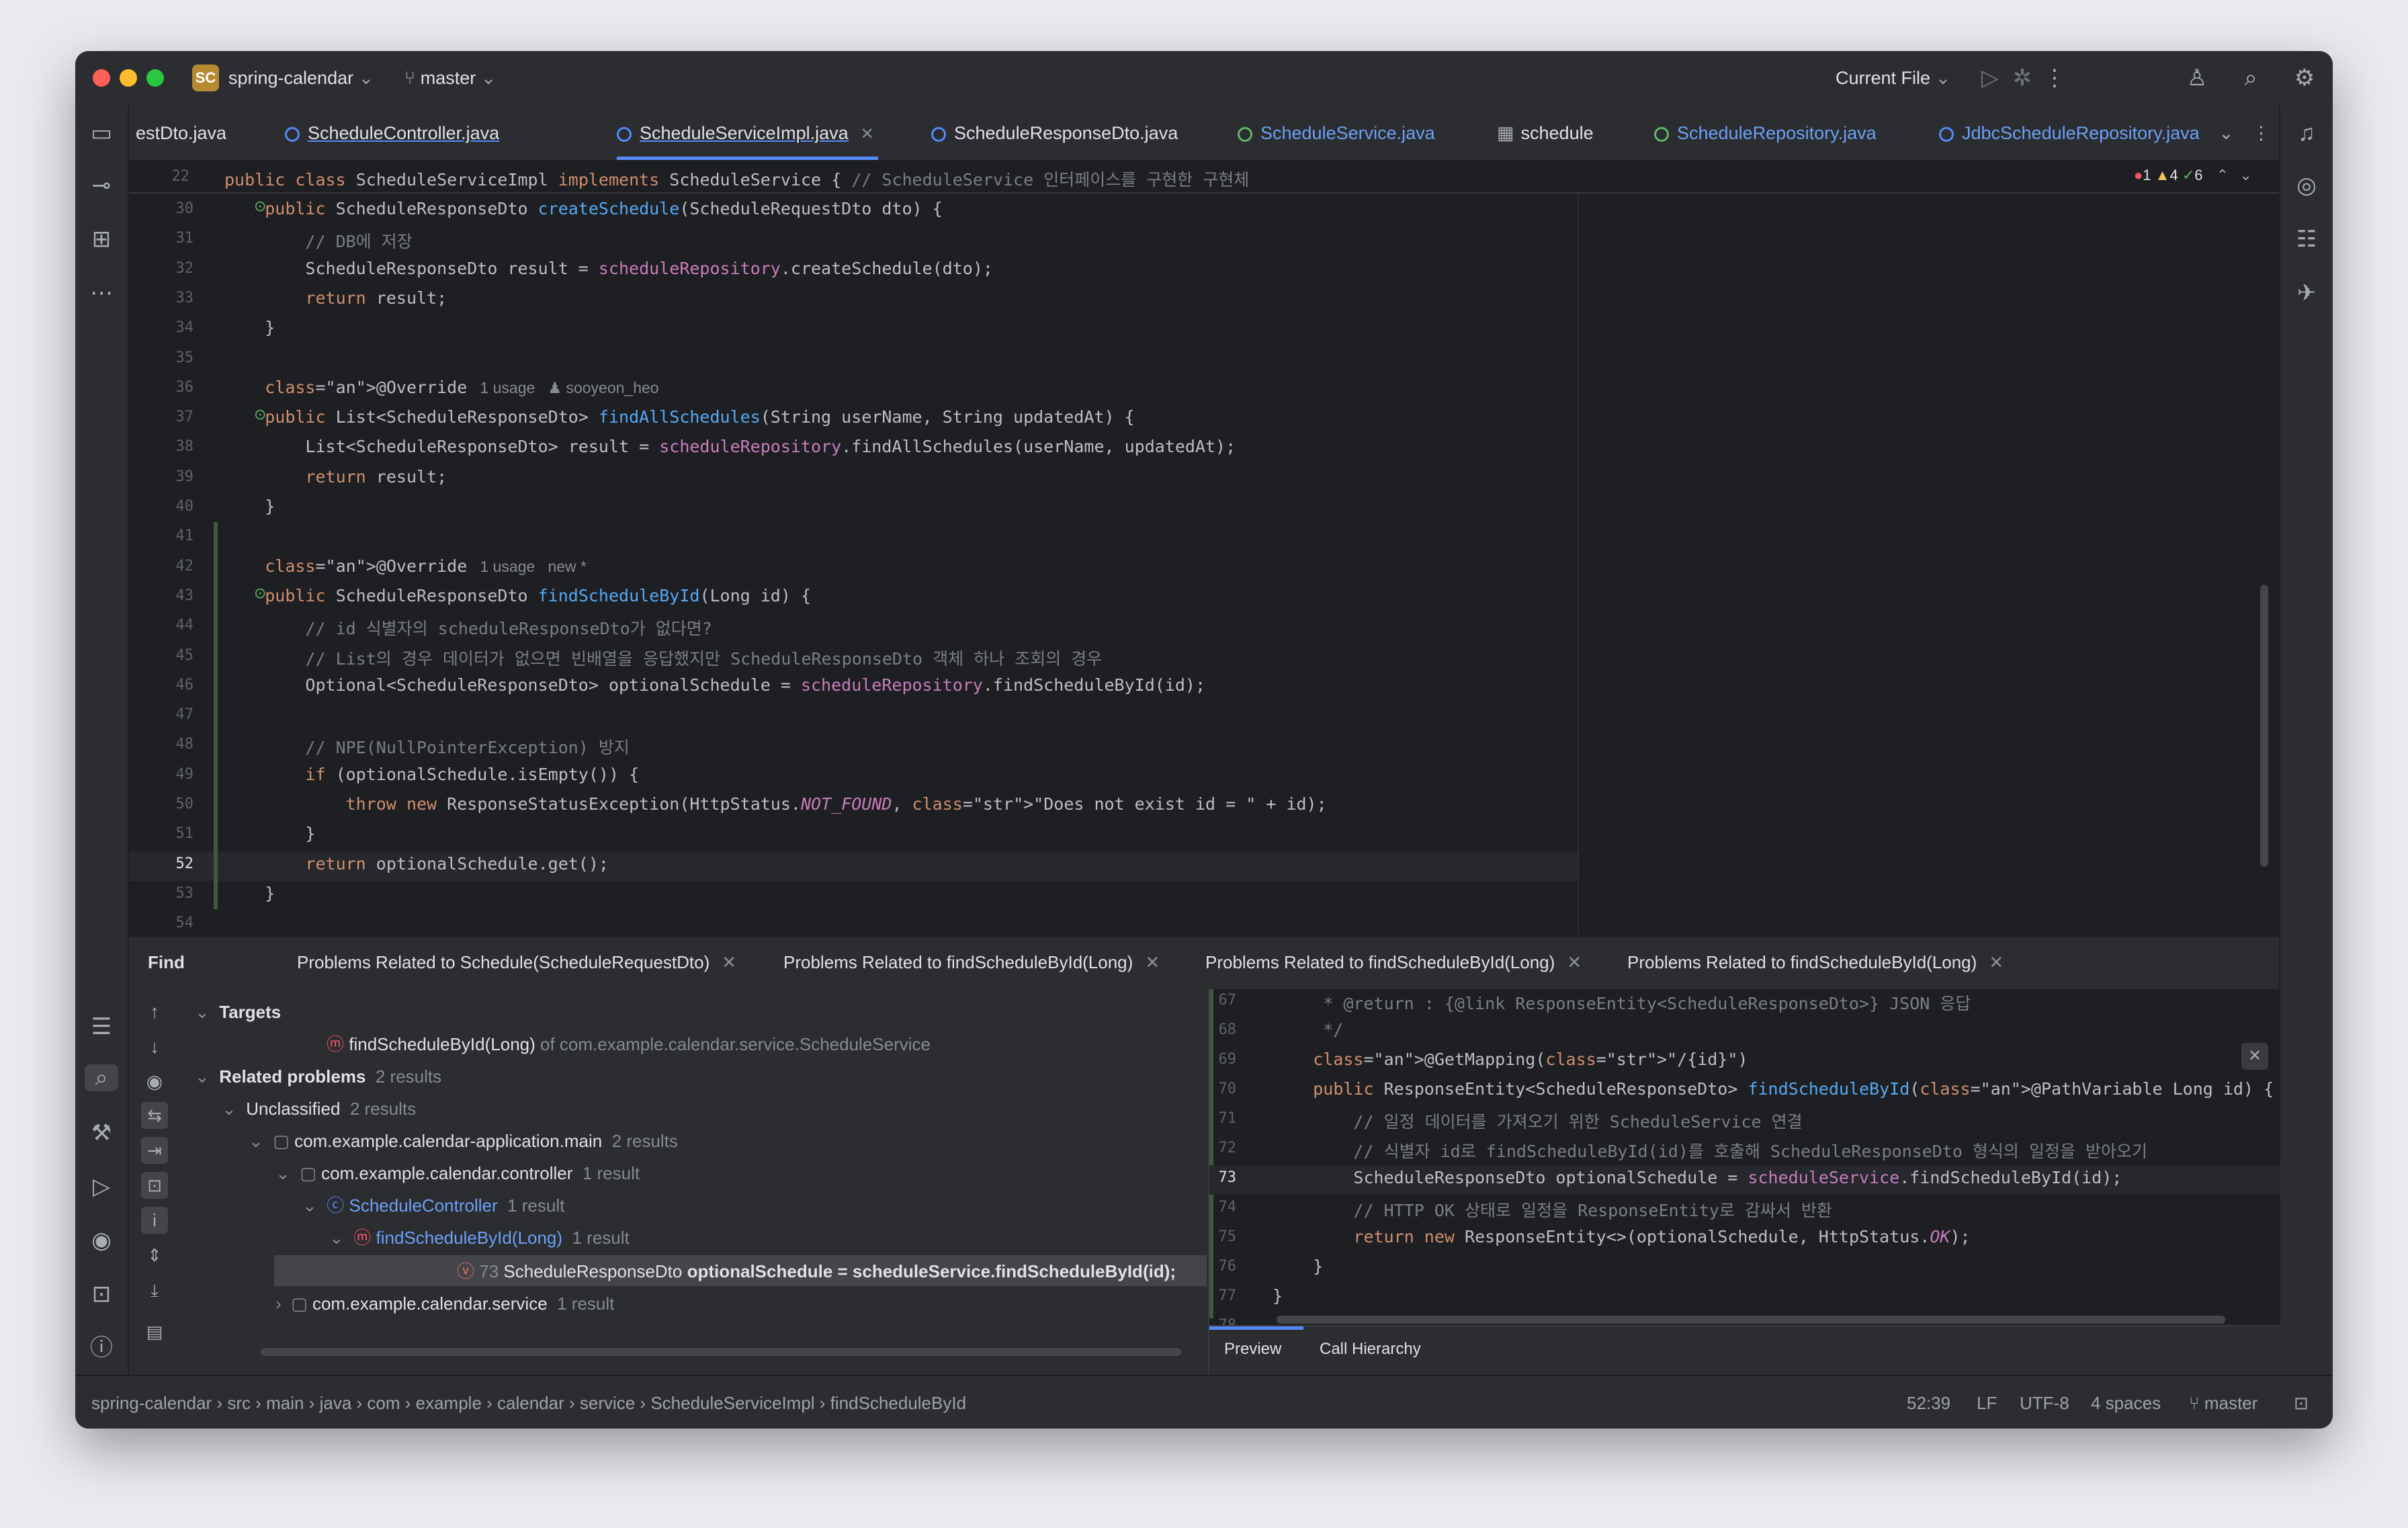 The height and width of the screenshot is (1528, 2408). Describe the element at coordinates (285, 1403) in the screenshot. I see `breadcrumb-item: main` at that location.